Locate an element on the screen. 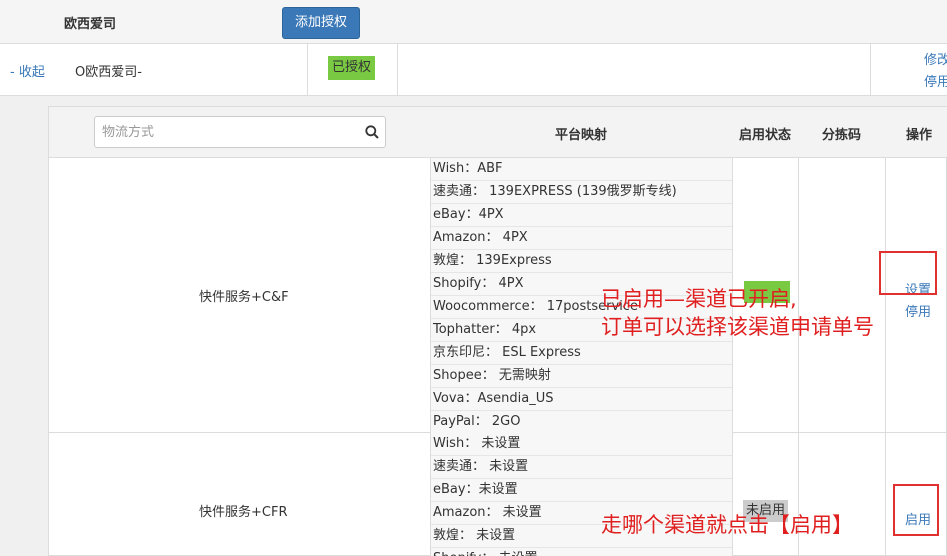 The height and width of the screenshot is (556, 947). logistics-search-input is located at coordinates (225, 132).